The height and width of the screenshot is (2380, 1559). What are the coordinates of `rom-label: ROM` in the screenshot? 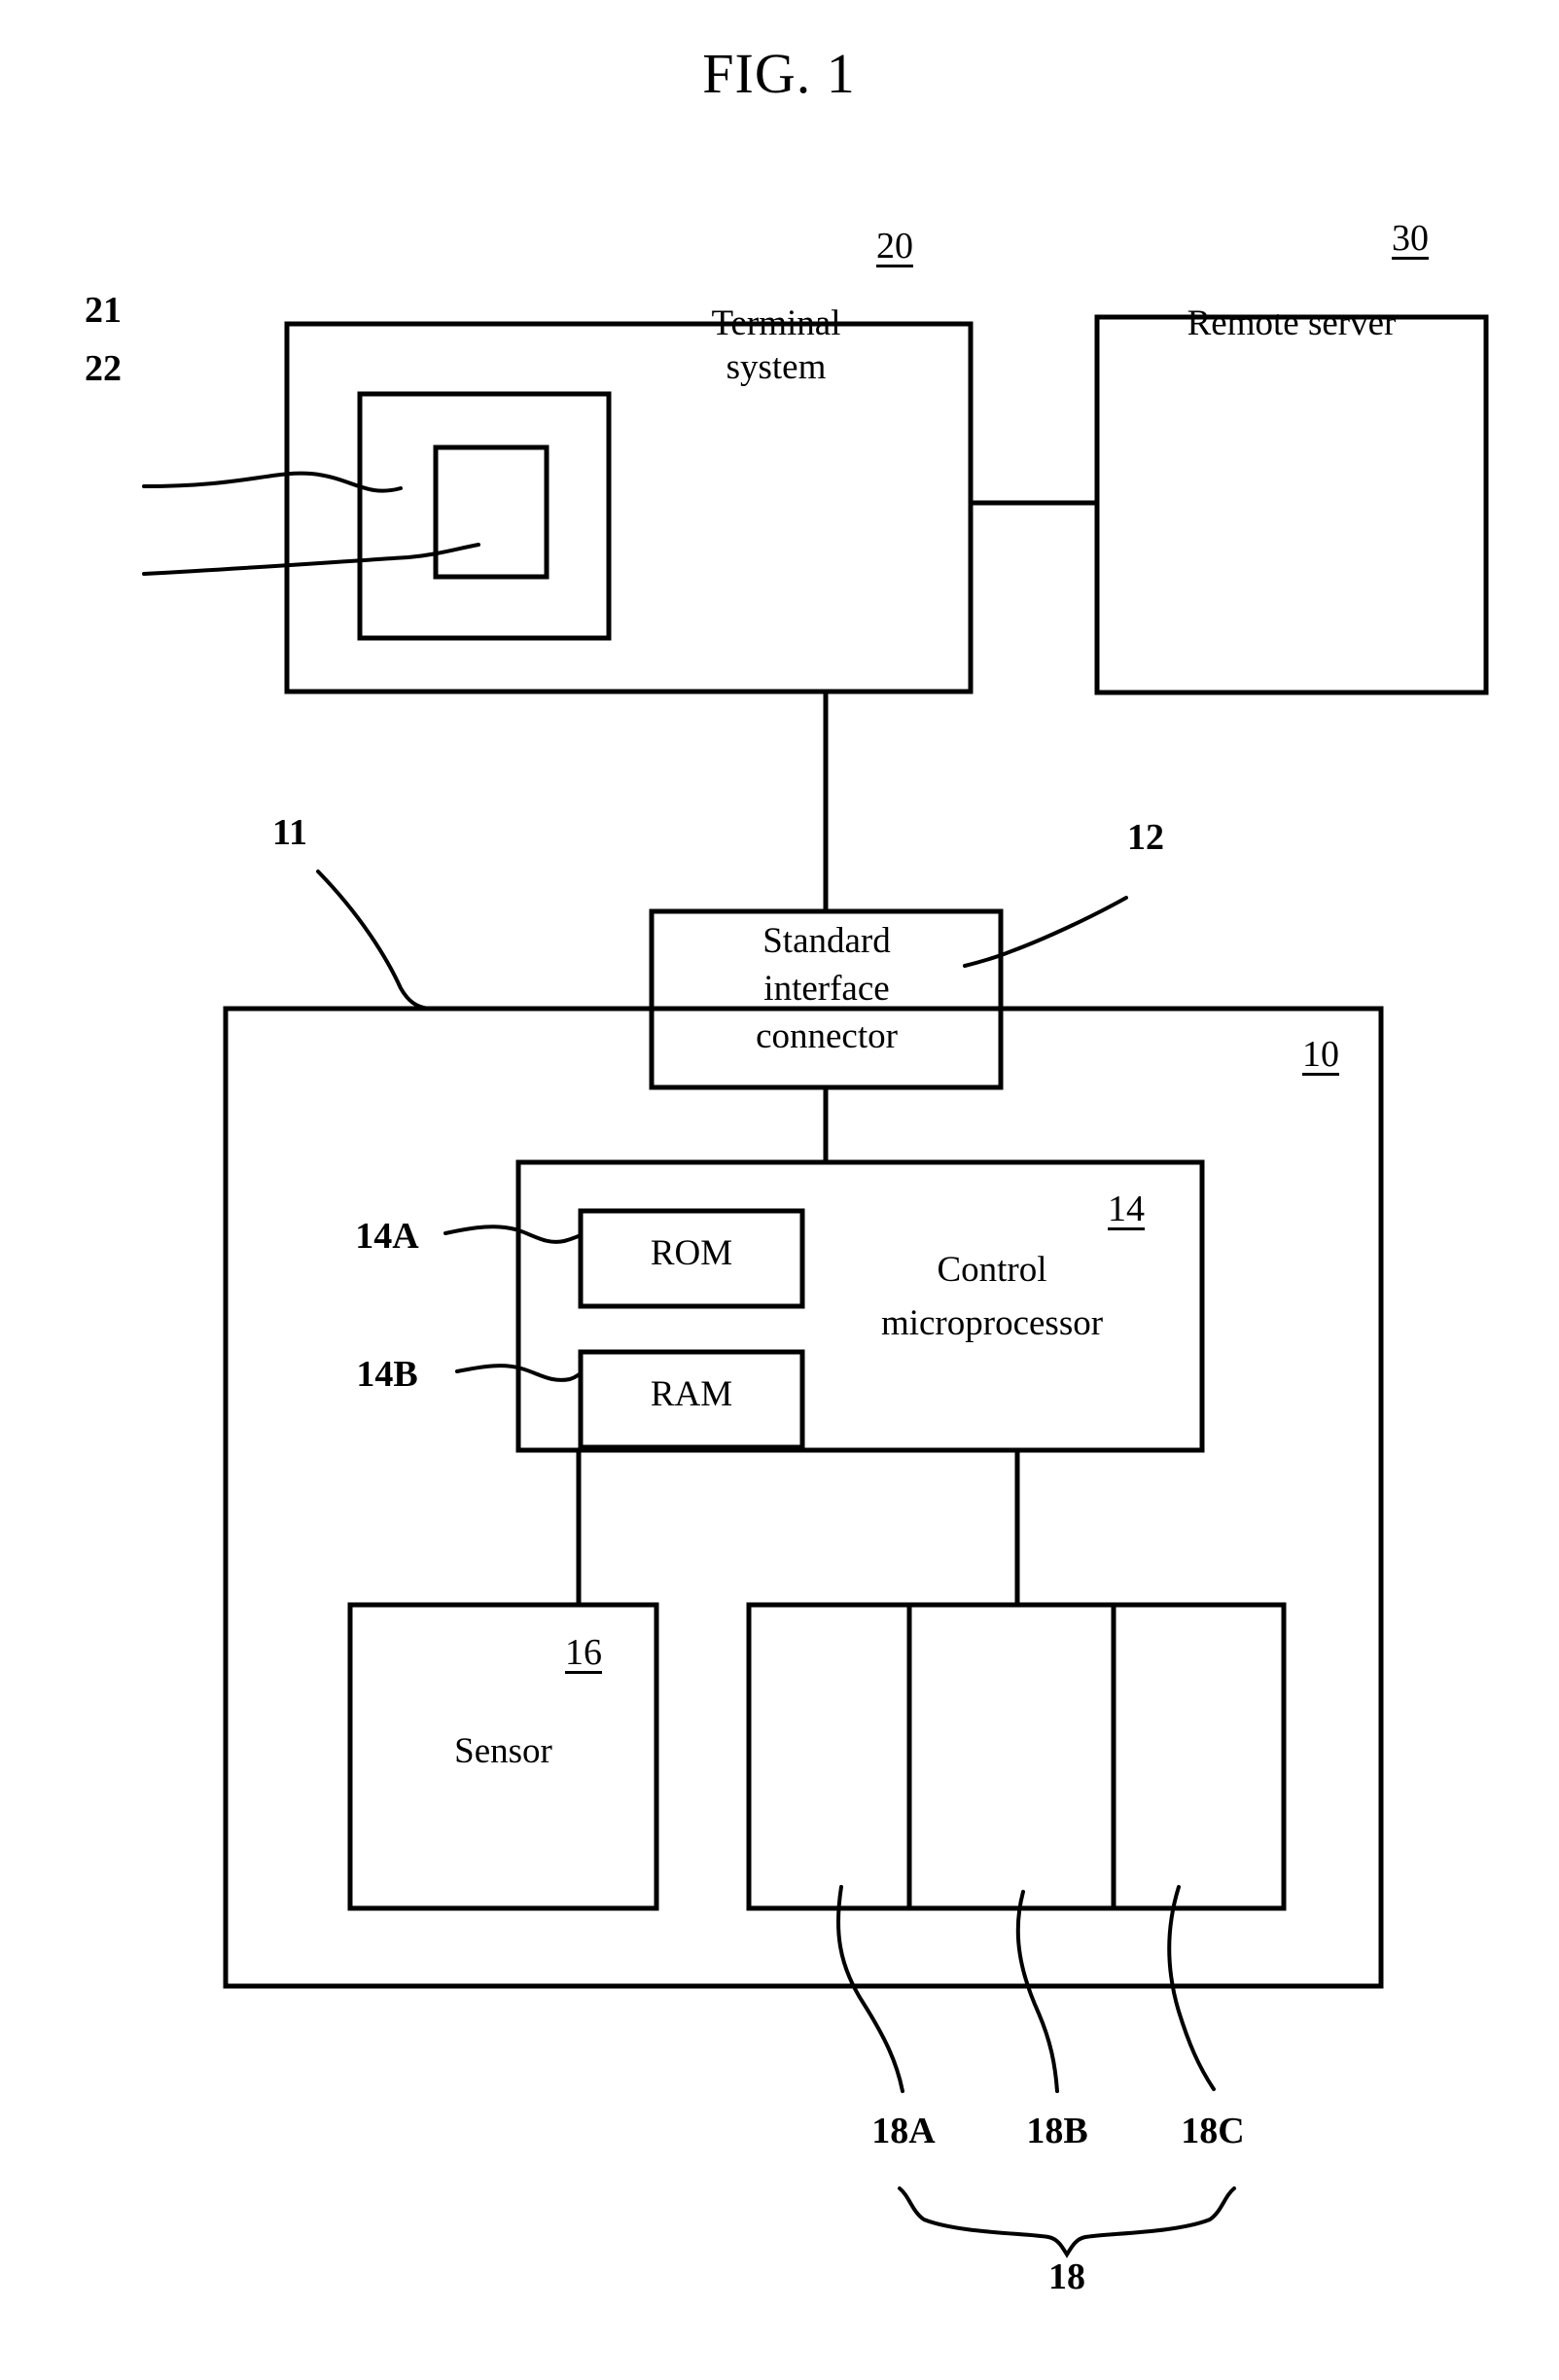 It's located at (691, 1253).